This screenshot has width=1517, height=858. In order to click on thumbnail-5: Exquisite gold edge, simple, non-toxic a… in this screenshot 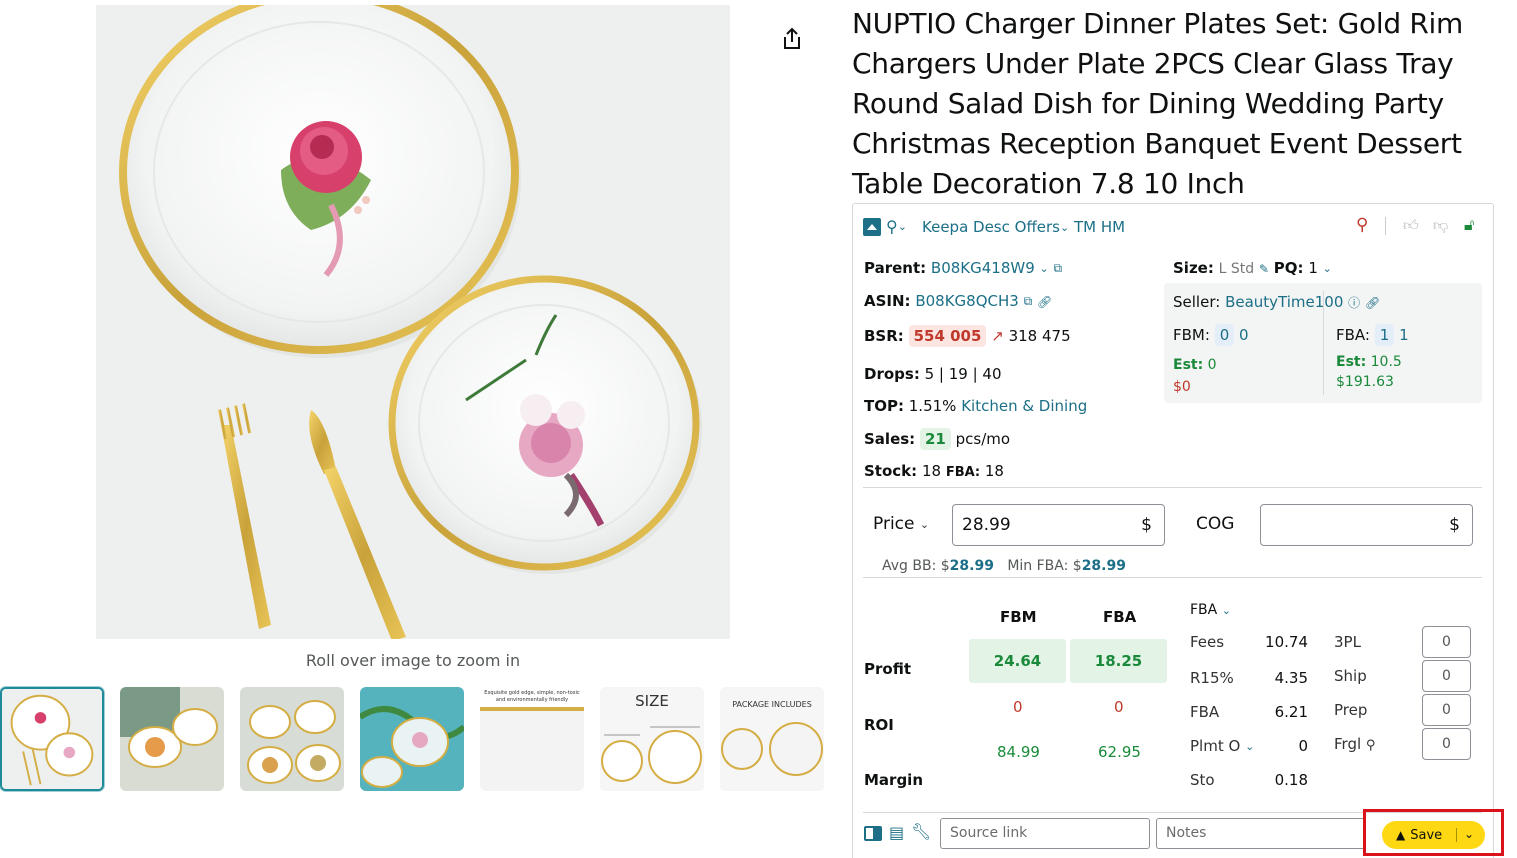, I will do `click(532, 739)`.